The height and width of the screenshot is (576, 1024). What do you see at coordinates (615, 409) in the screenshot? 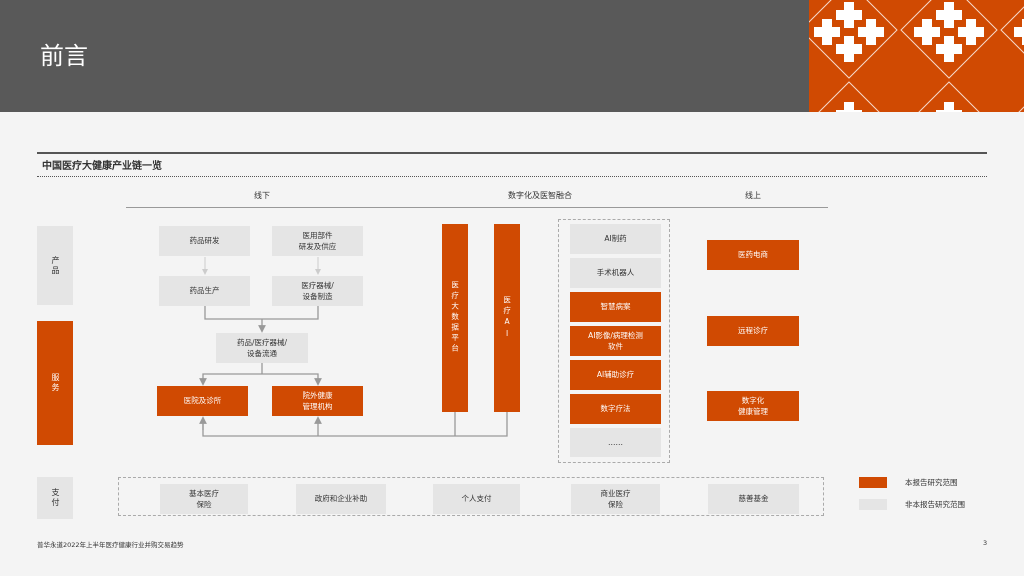
I see `digital-item: 数字疗法` at bounding box center [615, 409].